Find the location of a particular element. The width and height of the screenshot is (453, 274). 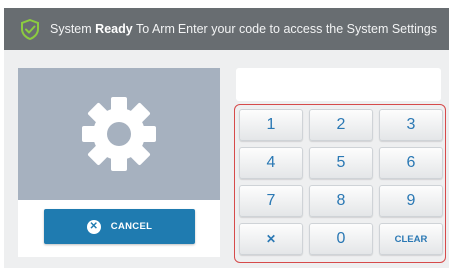

cancel-label: CANCEL is located at coordinates (131, 226).